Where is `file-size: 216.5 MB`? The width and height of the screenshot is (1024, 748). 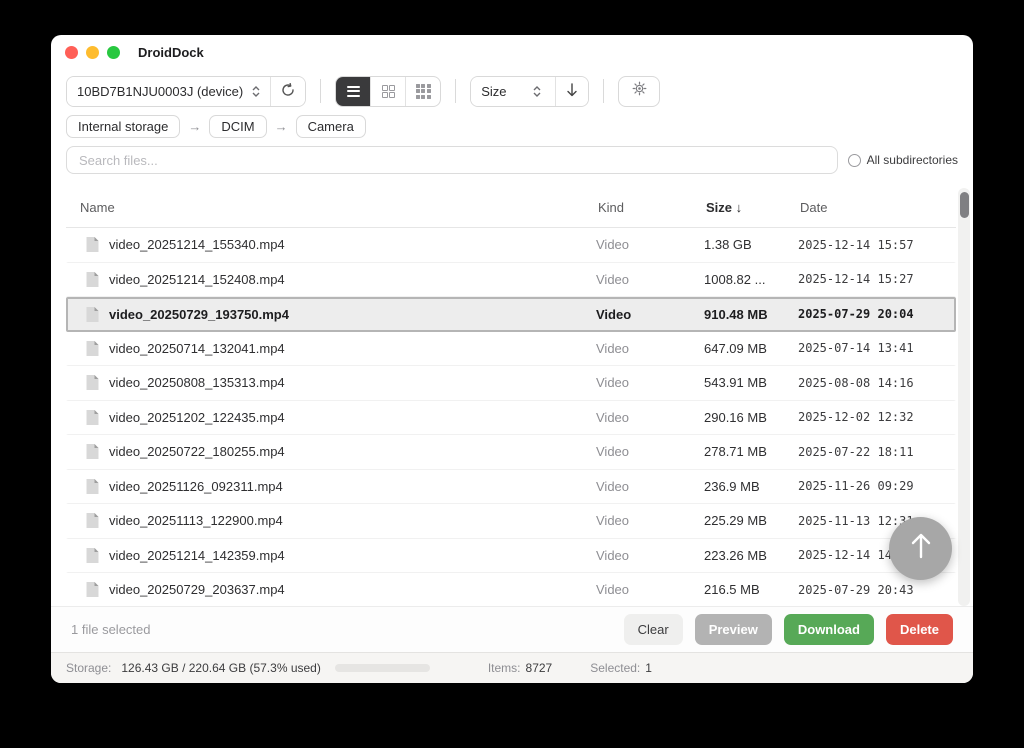
file-size: 216.5 MB is located at coordinates (732, 590).